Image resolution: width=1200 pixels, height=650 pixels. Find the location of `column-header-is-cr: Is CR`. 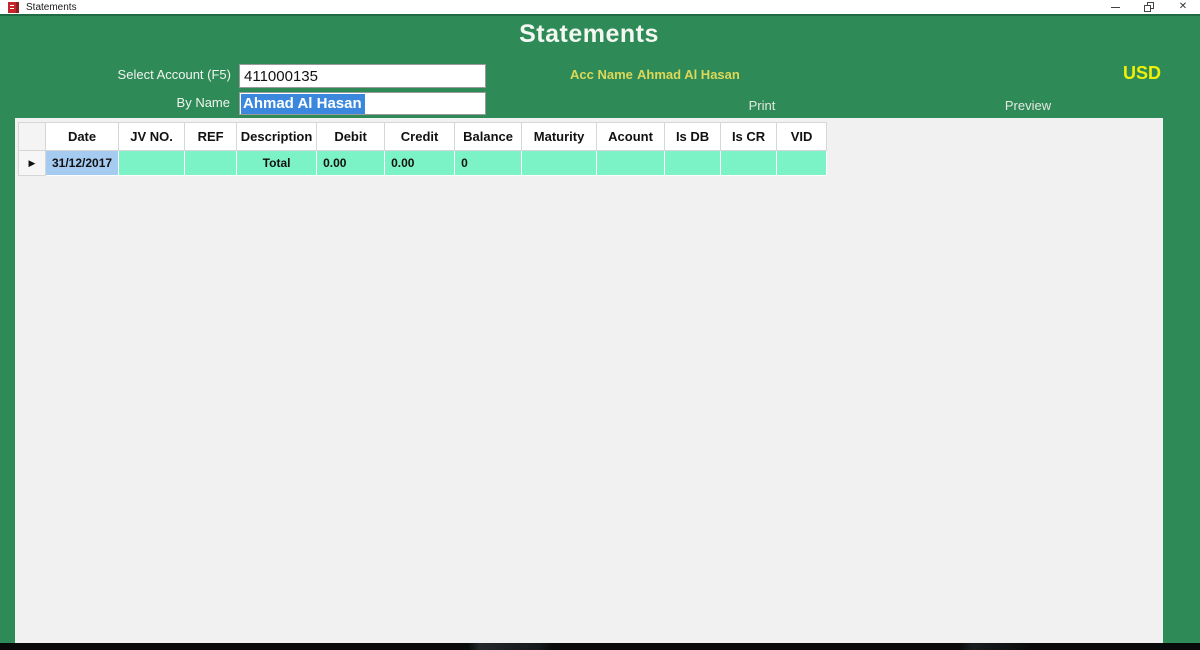

column-header-is-cr: Is CR is located at coordinates (749, 136).